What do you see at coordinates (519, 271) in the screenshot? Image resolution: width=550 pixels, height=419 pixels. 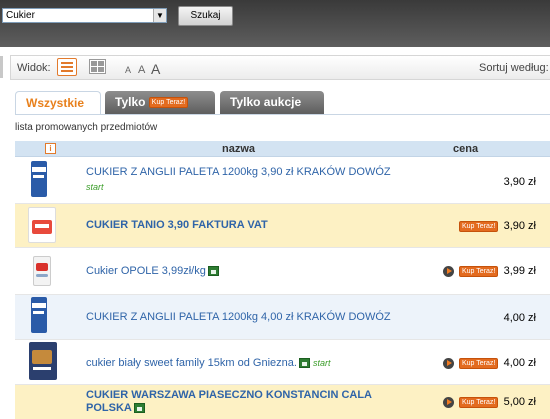 I see `item-price: 3,99 zł` at bounding box center [519, 271].